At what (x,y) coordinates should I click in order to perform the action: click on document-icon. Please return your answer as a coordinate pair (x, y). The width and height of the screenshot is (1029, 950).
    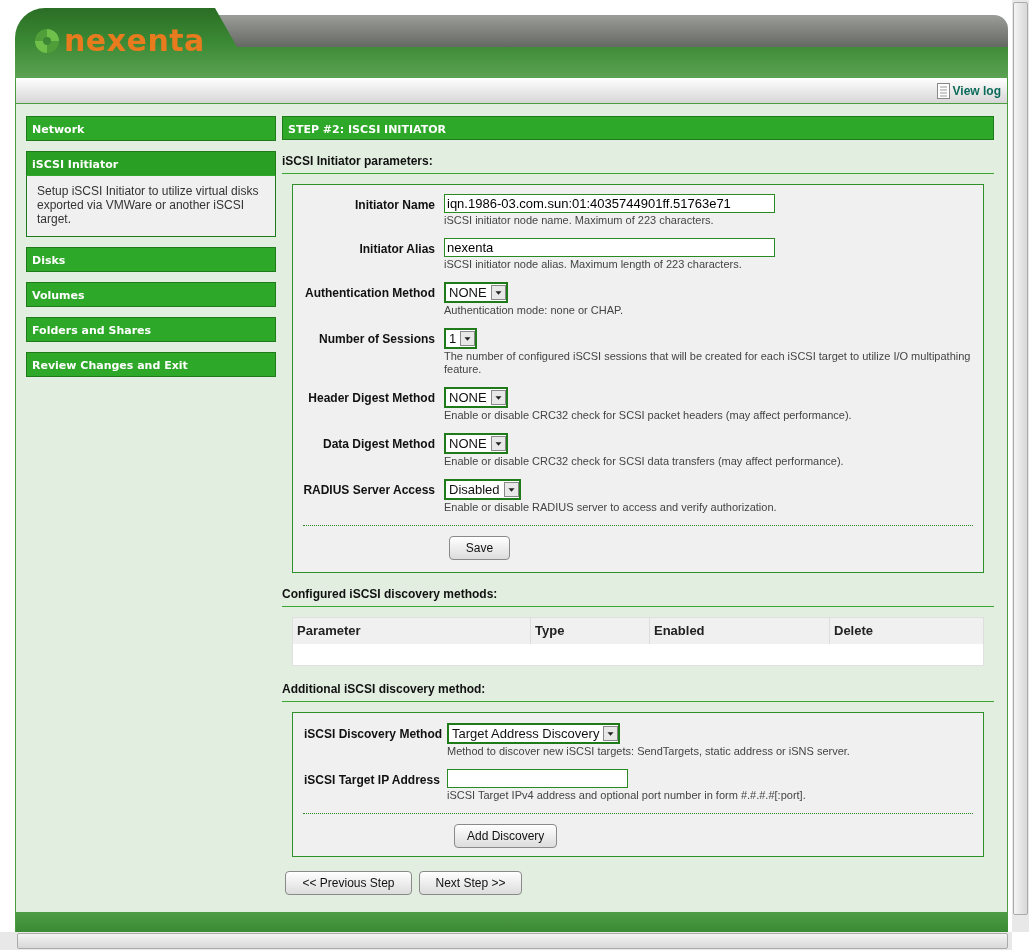
    Looking at the image, I should click on (943, 90).